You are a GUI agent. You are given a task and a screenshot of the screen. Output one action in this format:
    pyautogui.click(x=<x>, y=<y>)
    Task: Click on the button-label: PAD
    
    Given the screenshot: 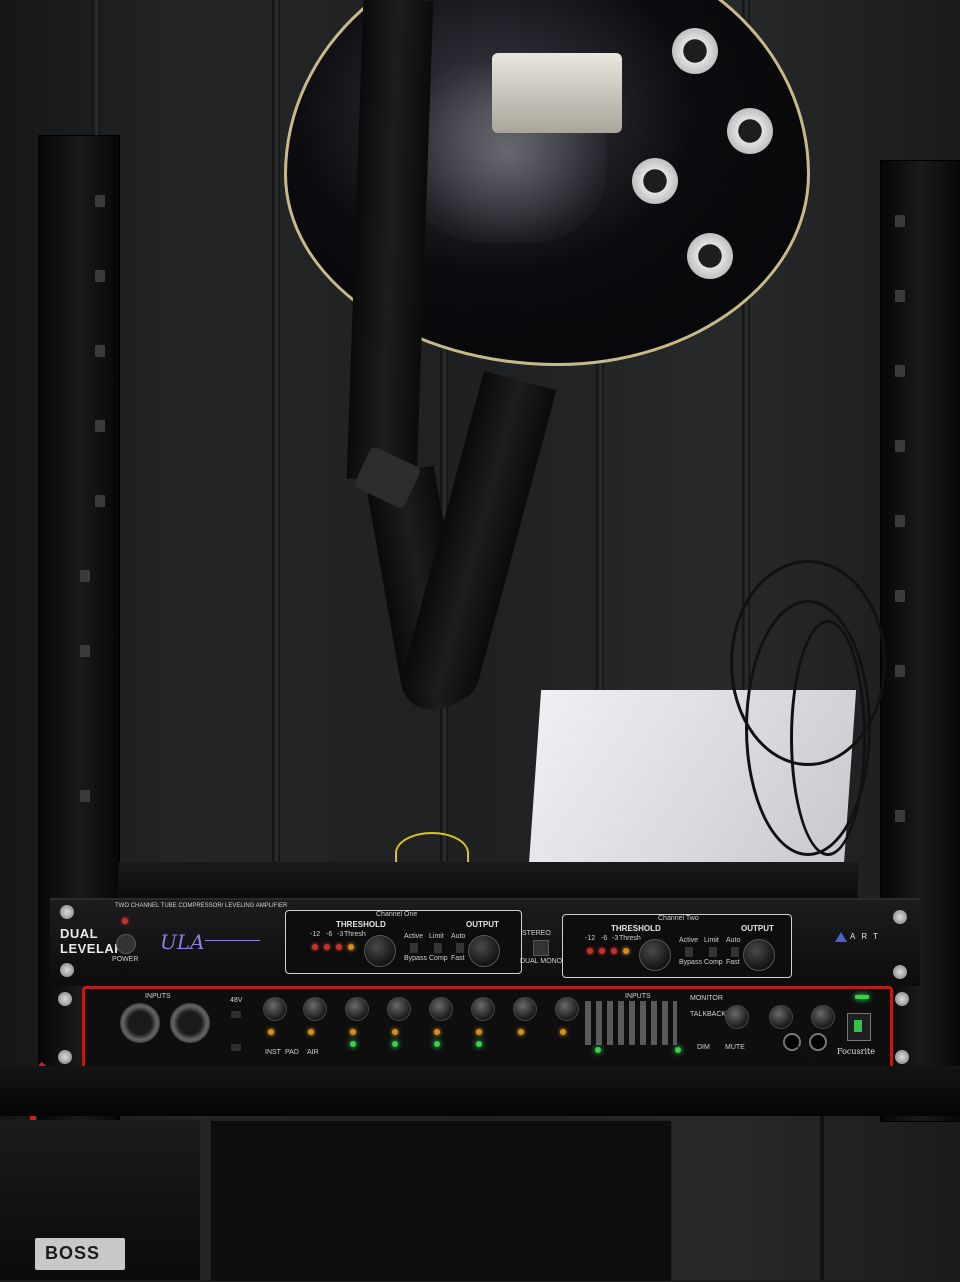 What is the action you would take?
    pyautogui.click(x=292, y=1052)
    